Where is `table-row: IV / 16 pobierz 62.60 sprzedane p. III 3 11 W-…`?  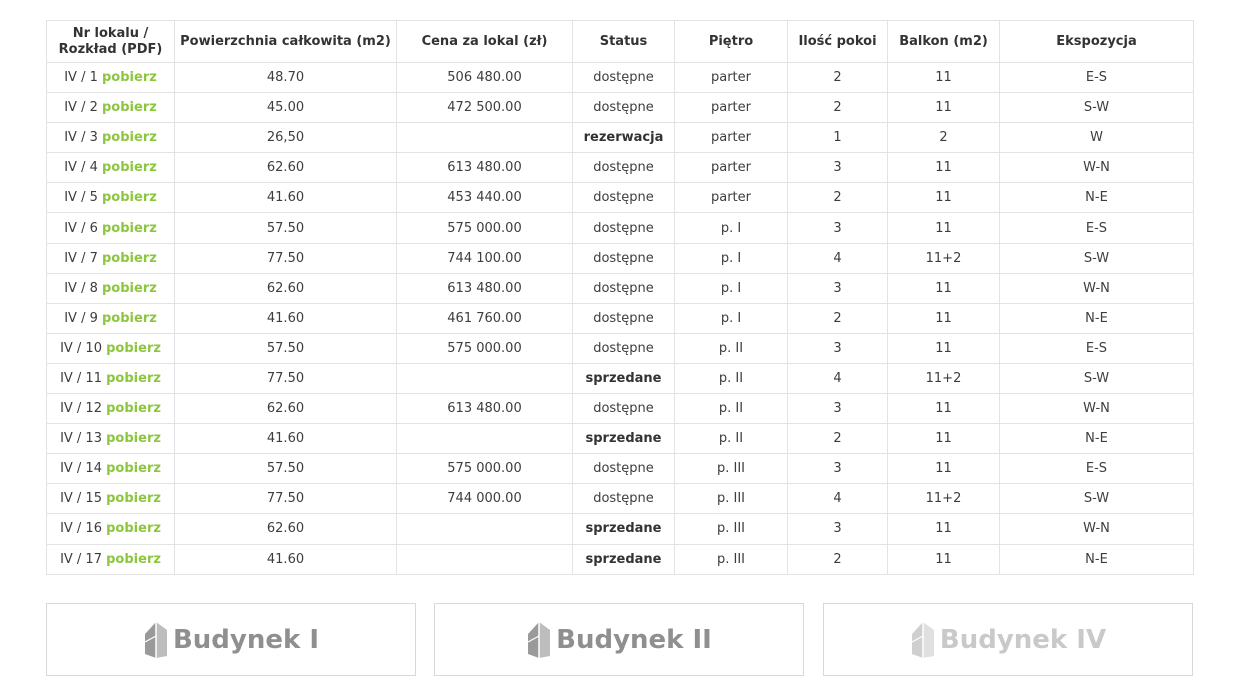
table-row: IV / 16 pobierz 62.60 sprzedane p. III 3 11 W-… is located at coordinates (620, 529).